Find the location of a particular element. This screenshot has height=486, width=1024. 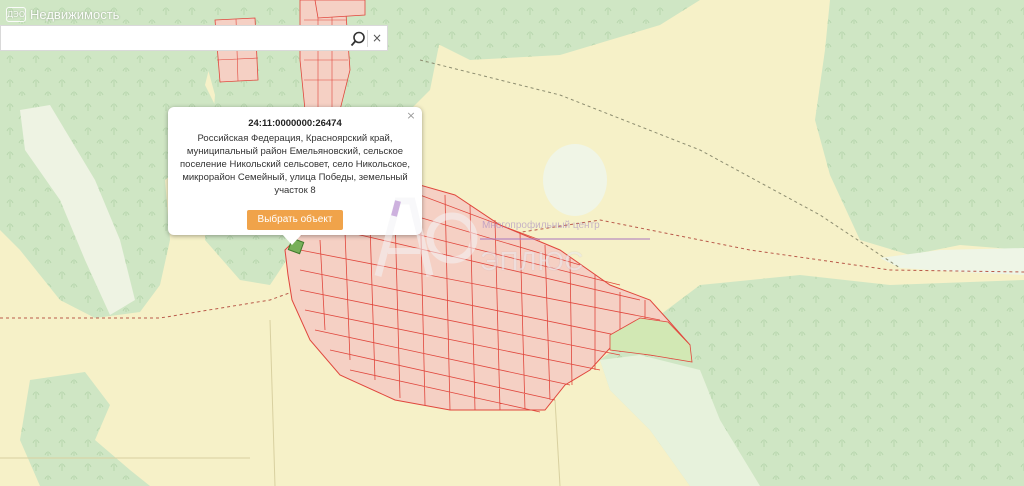

search-bar: × is located at coordinates (194, 38).